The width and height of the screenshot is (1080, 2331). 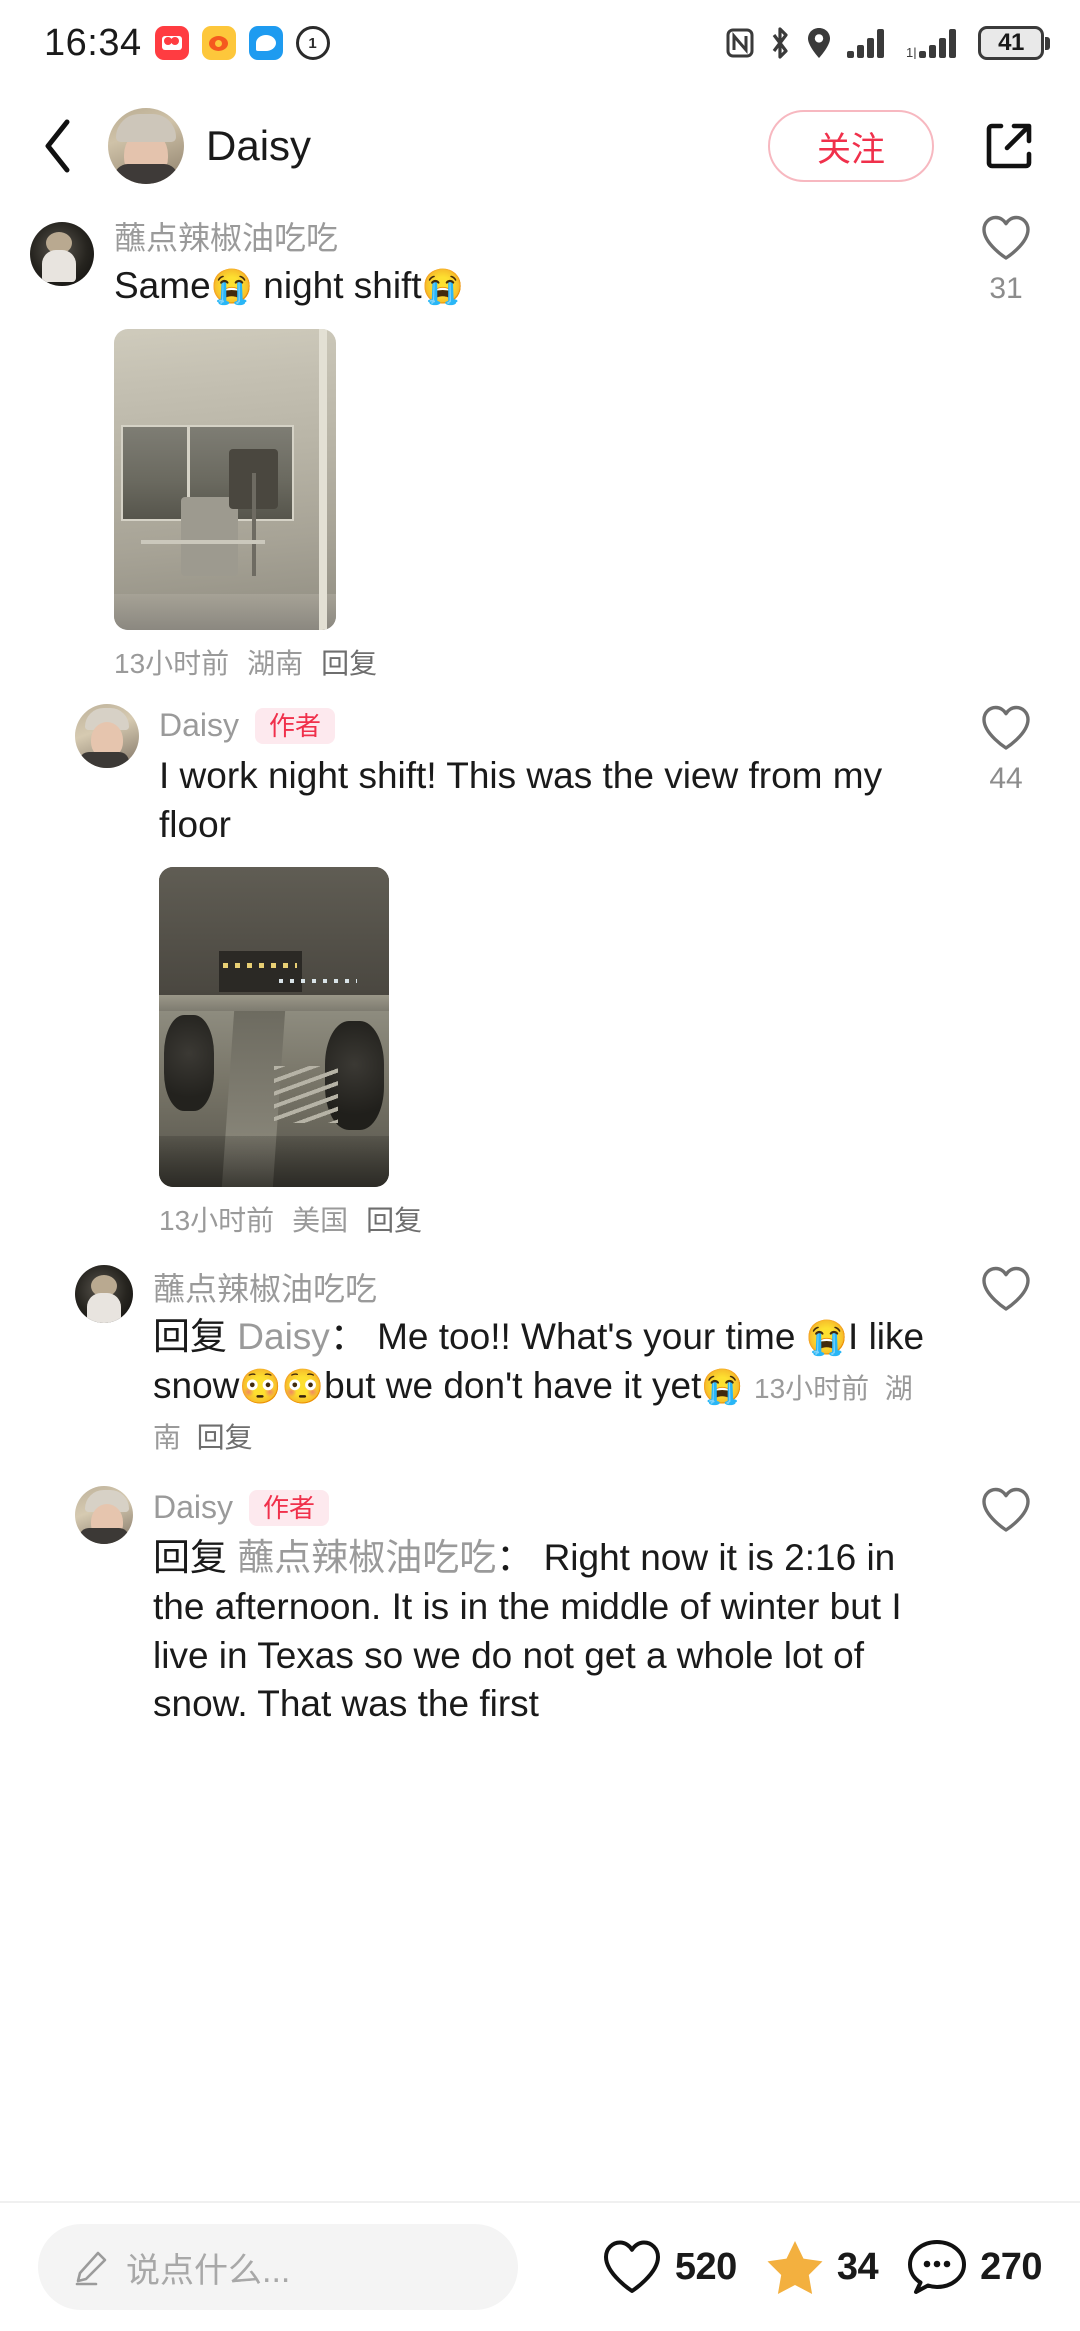 What do you see at coordinates (289, 285) in the screenshot?
I see `comment-text: Same😭 night shift😭` at bounding box center [289, 285].